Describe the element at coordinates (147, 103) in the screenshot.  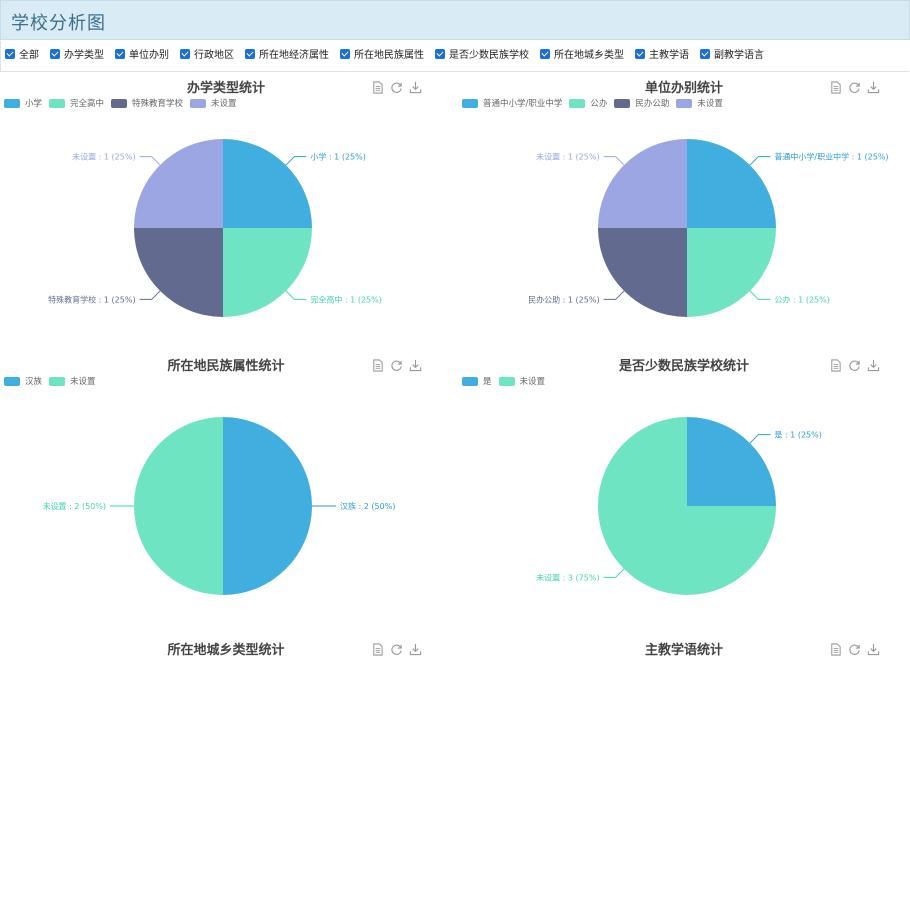
I see `legend-item: 特殊教育学校` at that location.